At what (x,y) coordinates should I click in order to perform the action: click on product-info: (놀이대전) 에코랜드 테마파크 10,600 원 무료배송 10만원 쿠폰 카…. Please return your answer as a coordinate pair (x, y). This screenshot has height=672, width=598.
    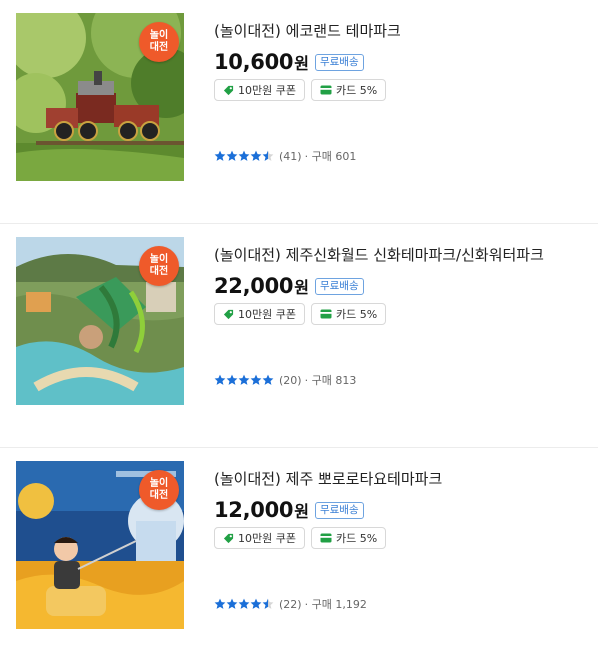
    Looking at the image, I should click on (401, 60).